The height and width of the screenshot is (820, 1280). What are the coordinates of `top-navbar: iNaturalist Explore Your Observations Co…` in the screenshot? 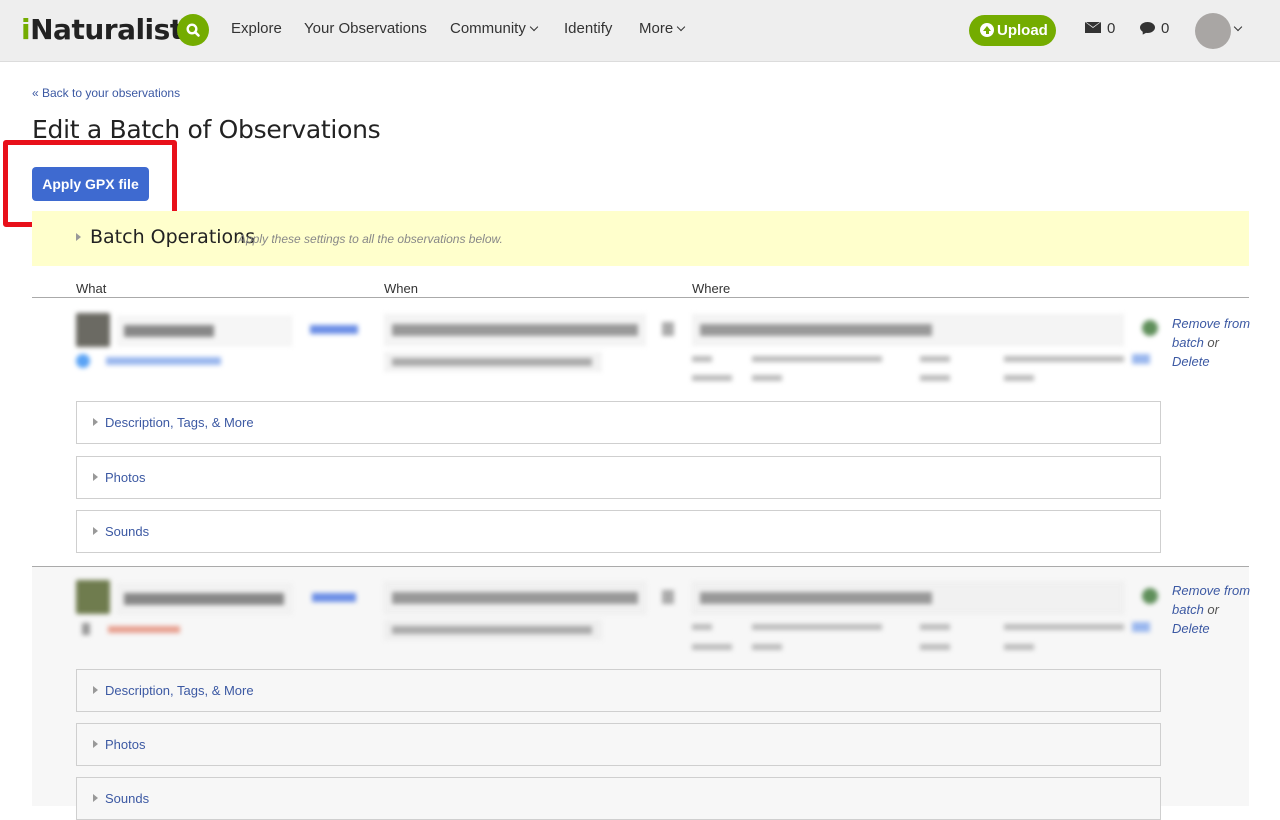 It's located at (640, 31).